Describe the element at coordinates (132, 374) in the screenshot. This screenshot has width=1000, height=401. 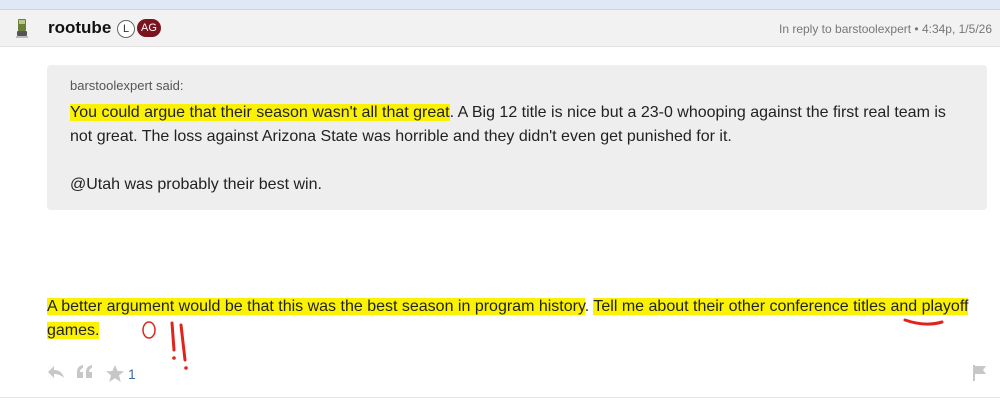
I see `like-count: 1` at that location.